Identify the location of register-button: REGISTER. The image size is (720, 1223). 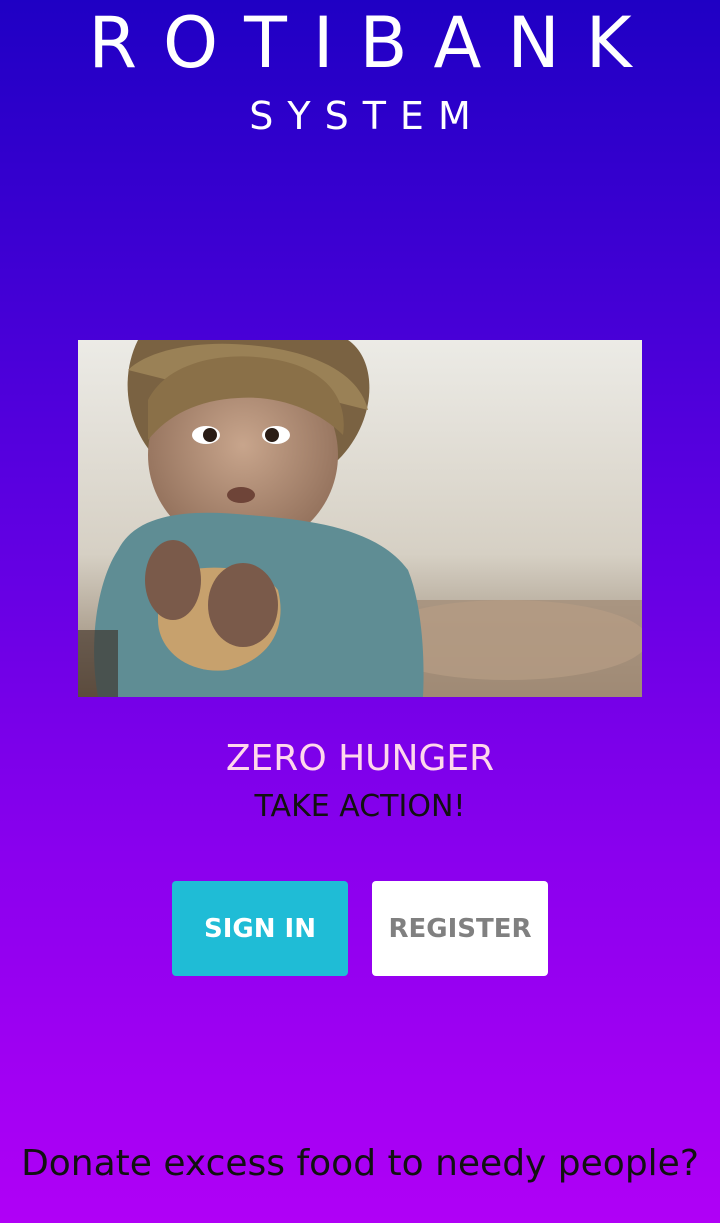
(460, 928).